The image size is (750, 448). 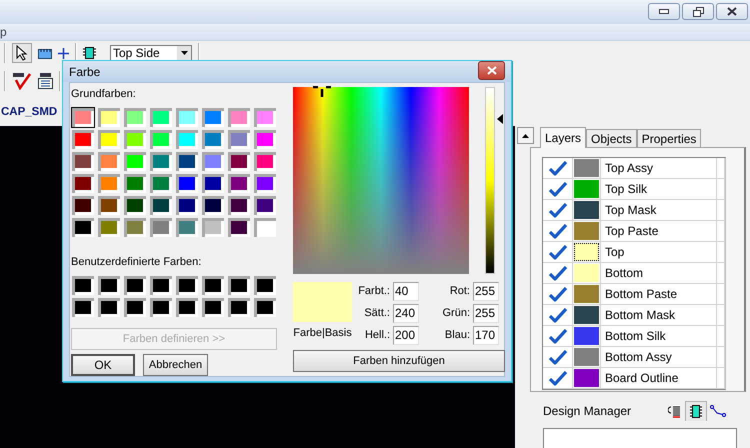 I want to click on input-field: 170, so click(x=486, y=335).